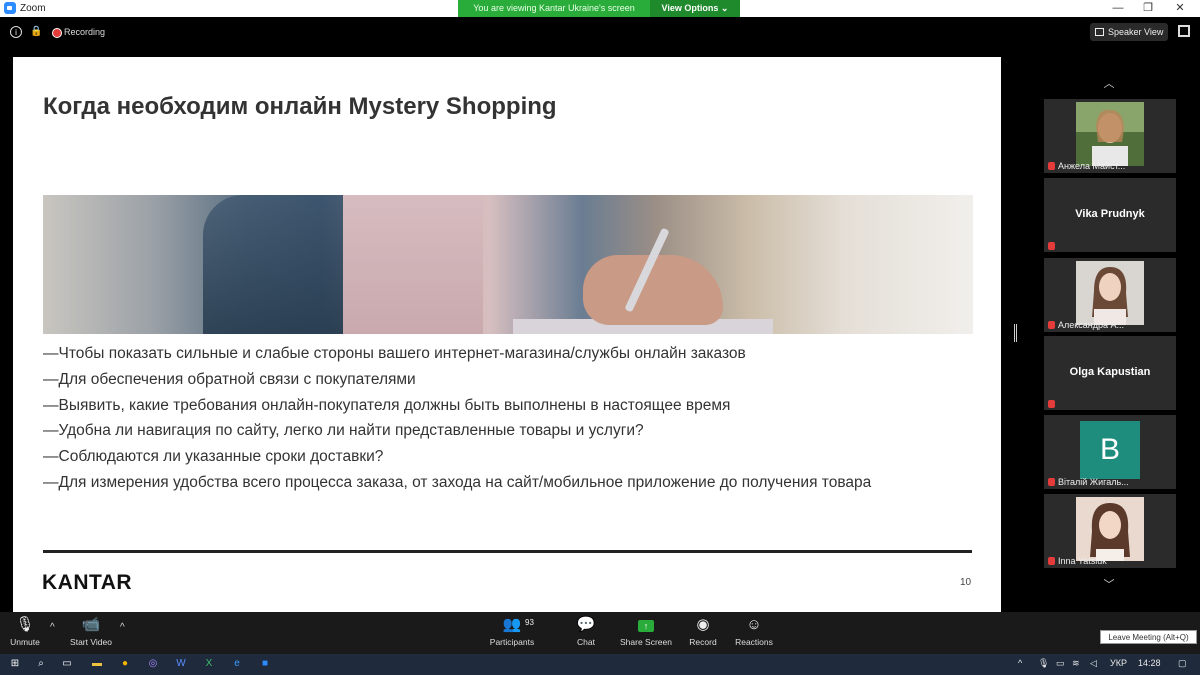 The height and width of the screenshot is (675, 1200). What do you see at coordinates (1015, 333) in the screenshot?
I see `panel-resize-handle` at bounding box center [1015, 333].